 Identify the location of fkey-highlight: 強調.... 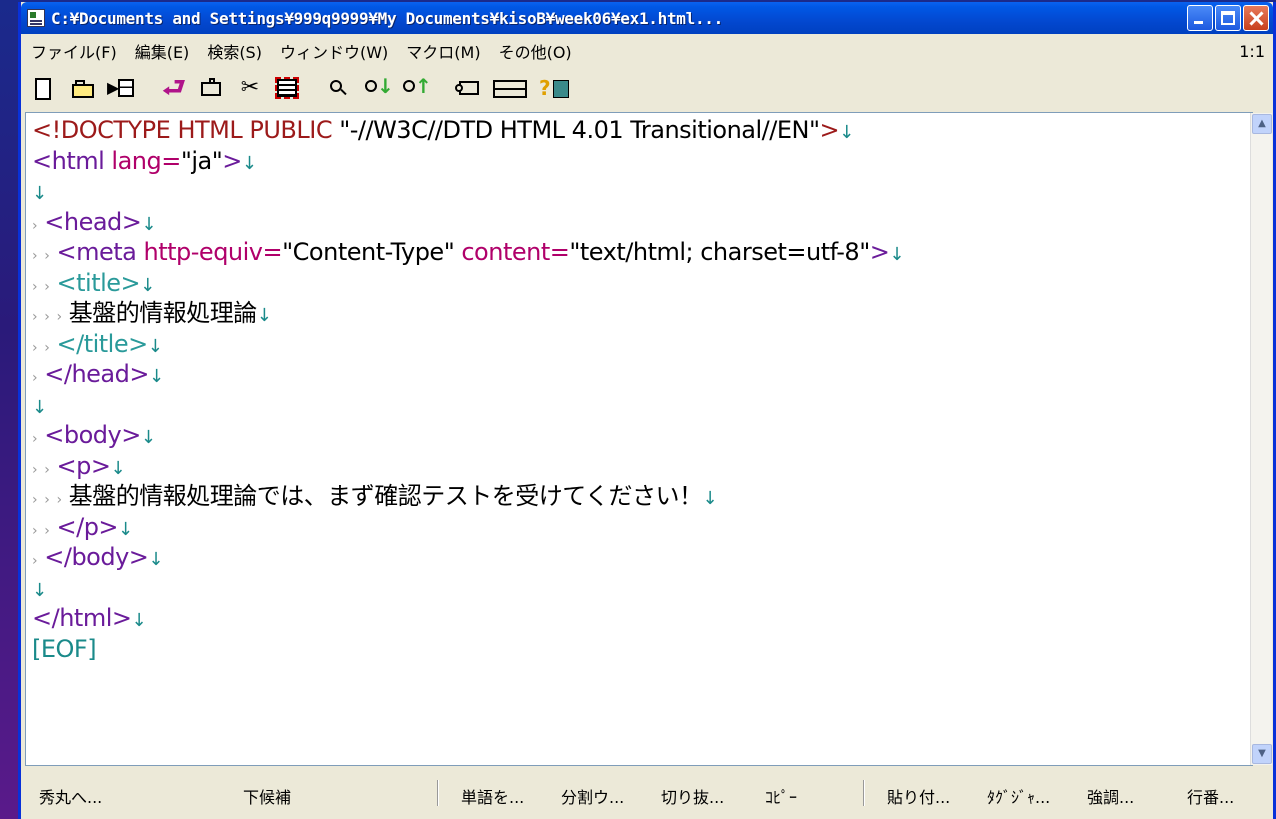
(1110, 796).